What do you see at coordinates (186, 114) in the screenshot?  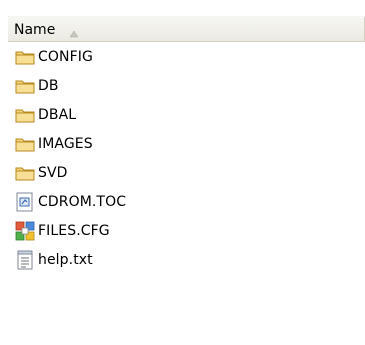 I see `list-item-dbal: DBAL` at bounding box center [186, 114].